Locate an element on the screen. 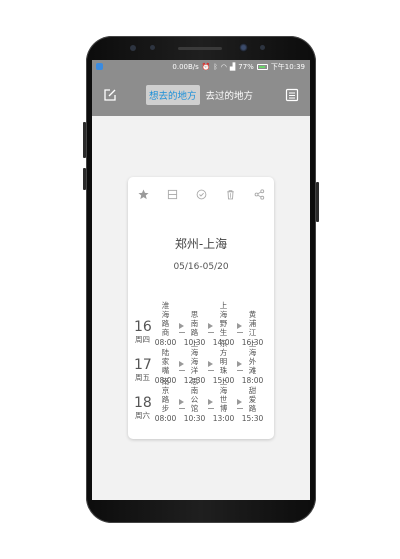 This screenshot has height=559, width=400. tab-been-there: 去过的地方 is located at coordinates (230, 95).